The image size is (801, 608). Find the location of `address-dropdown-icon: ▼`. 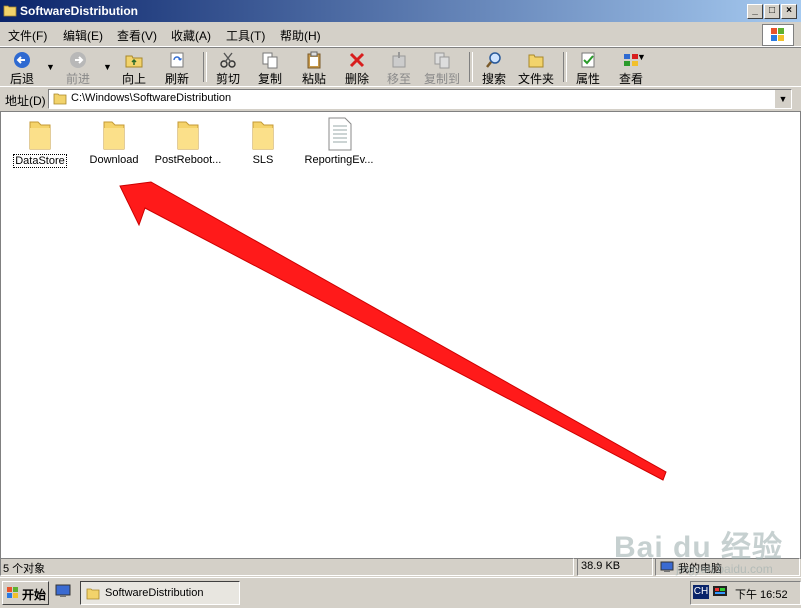

address-dropdown-icon: ▼ is located at coordinates (782, 99).